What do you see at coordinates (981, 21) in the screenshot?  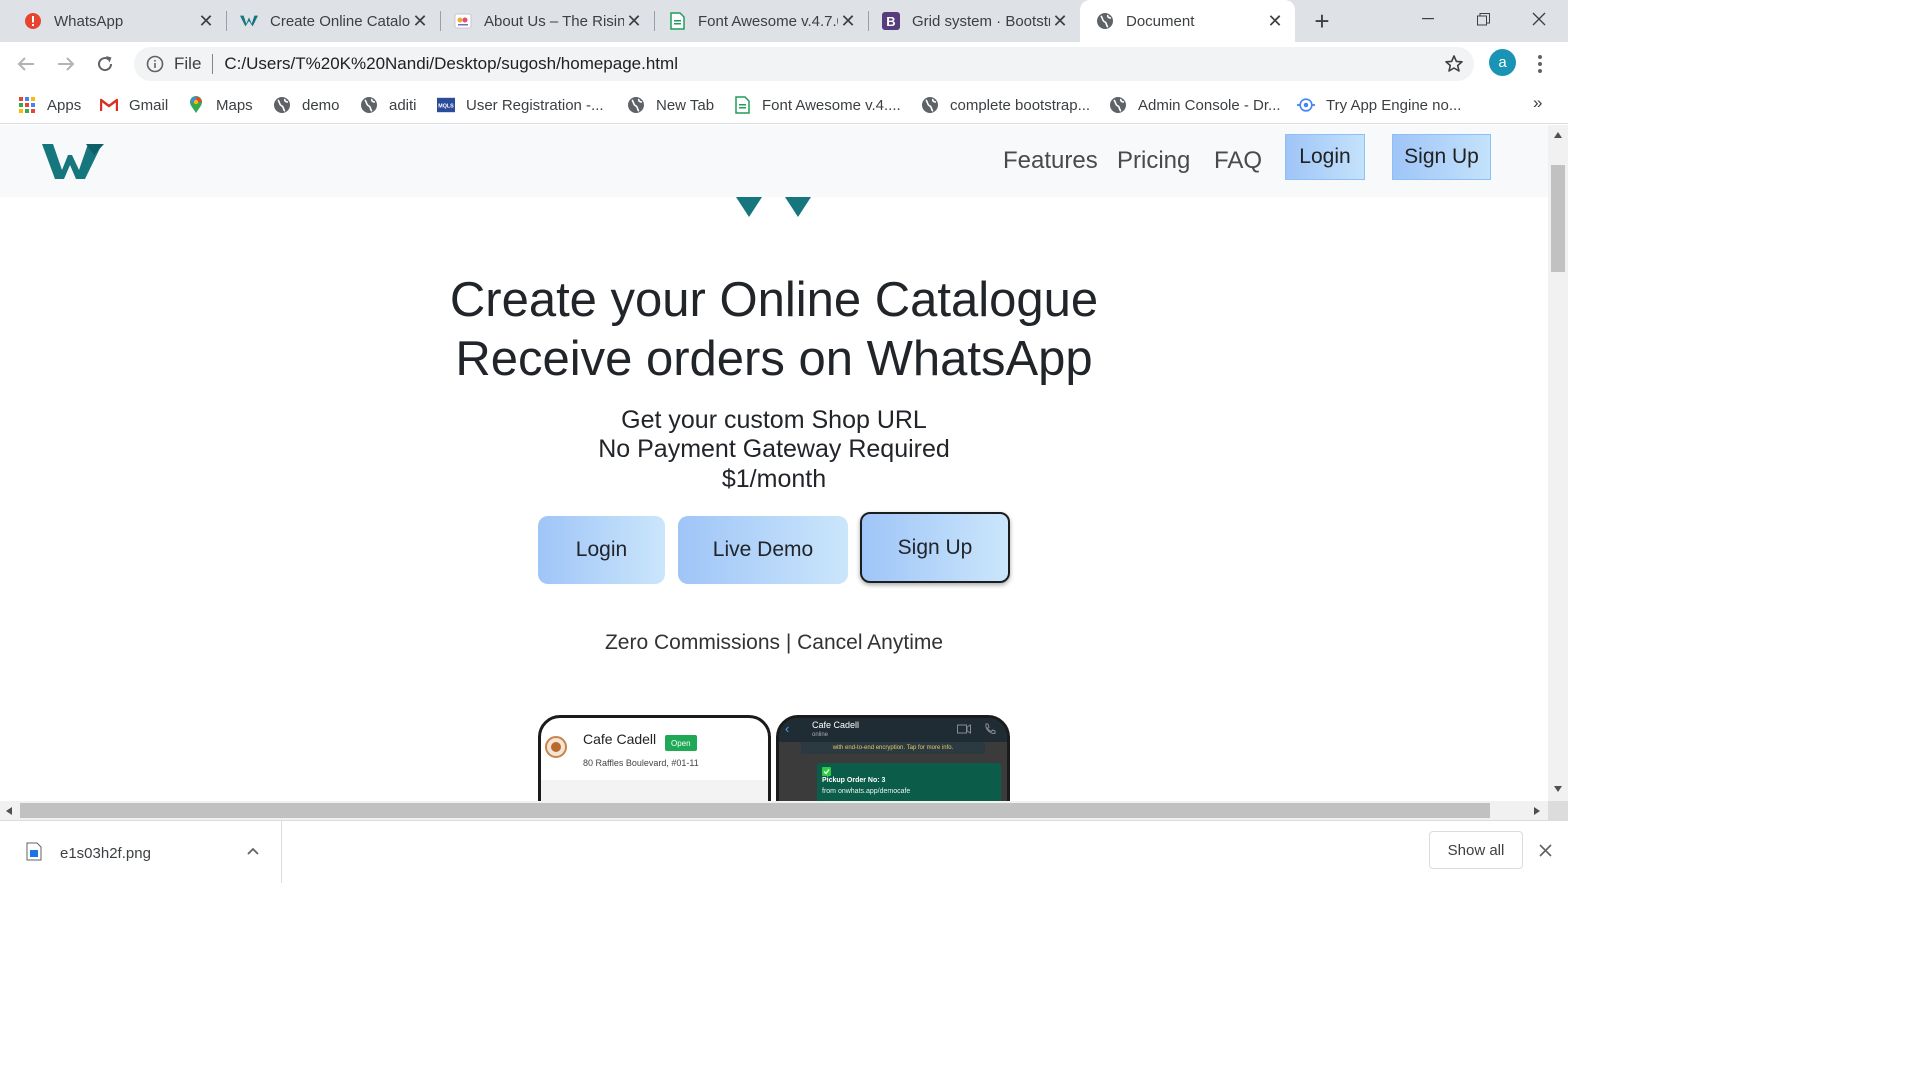 I see `tab-title: Grid system · Bootstr` at bounding box center [981, 21].